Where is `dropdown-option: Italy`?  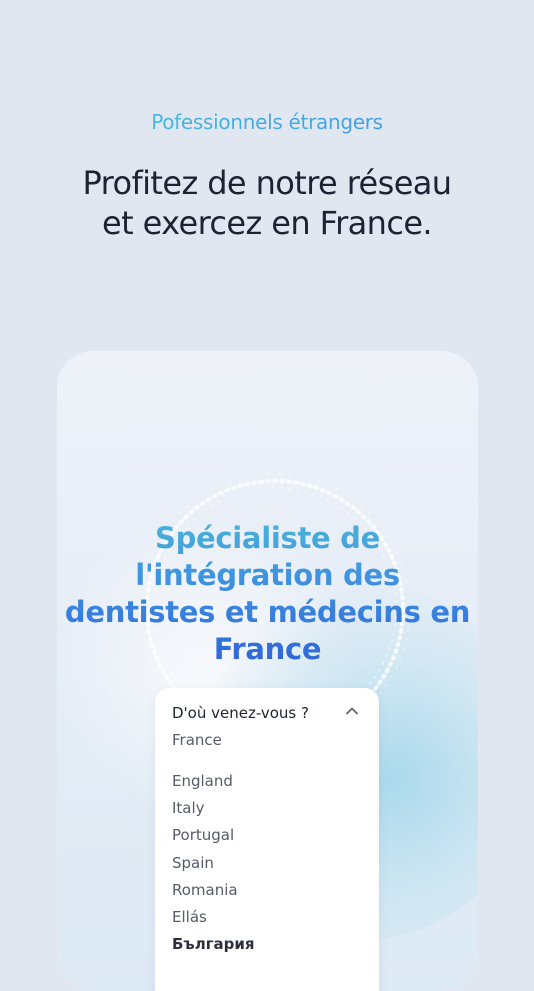 dropdown-option: Italy is located at coordinates (213, 808).